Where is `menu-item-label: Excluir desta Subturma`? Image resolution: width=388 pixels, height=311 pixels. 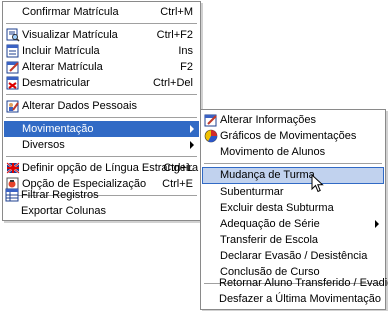 menu-item-label: Excluir desta Subturma is located at coordinates (277, 208).